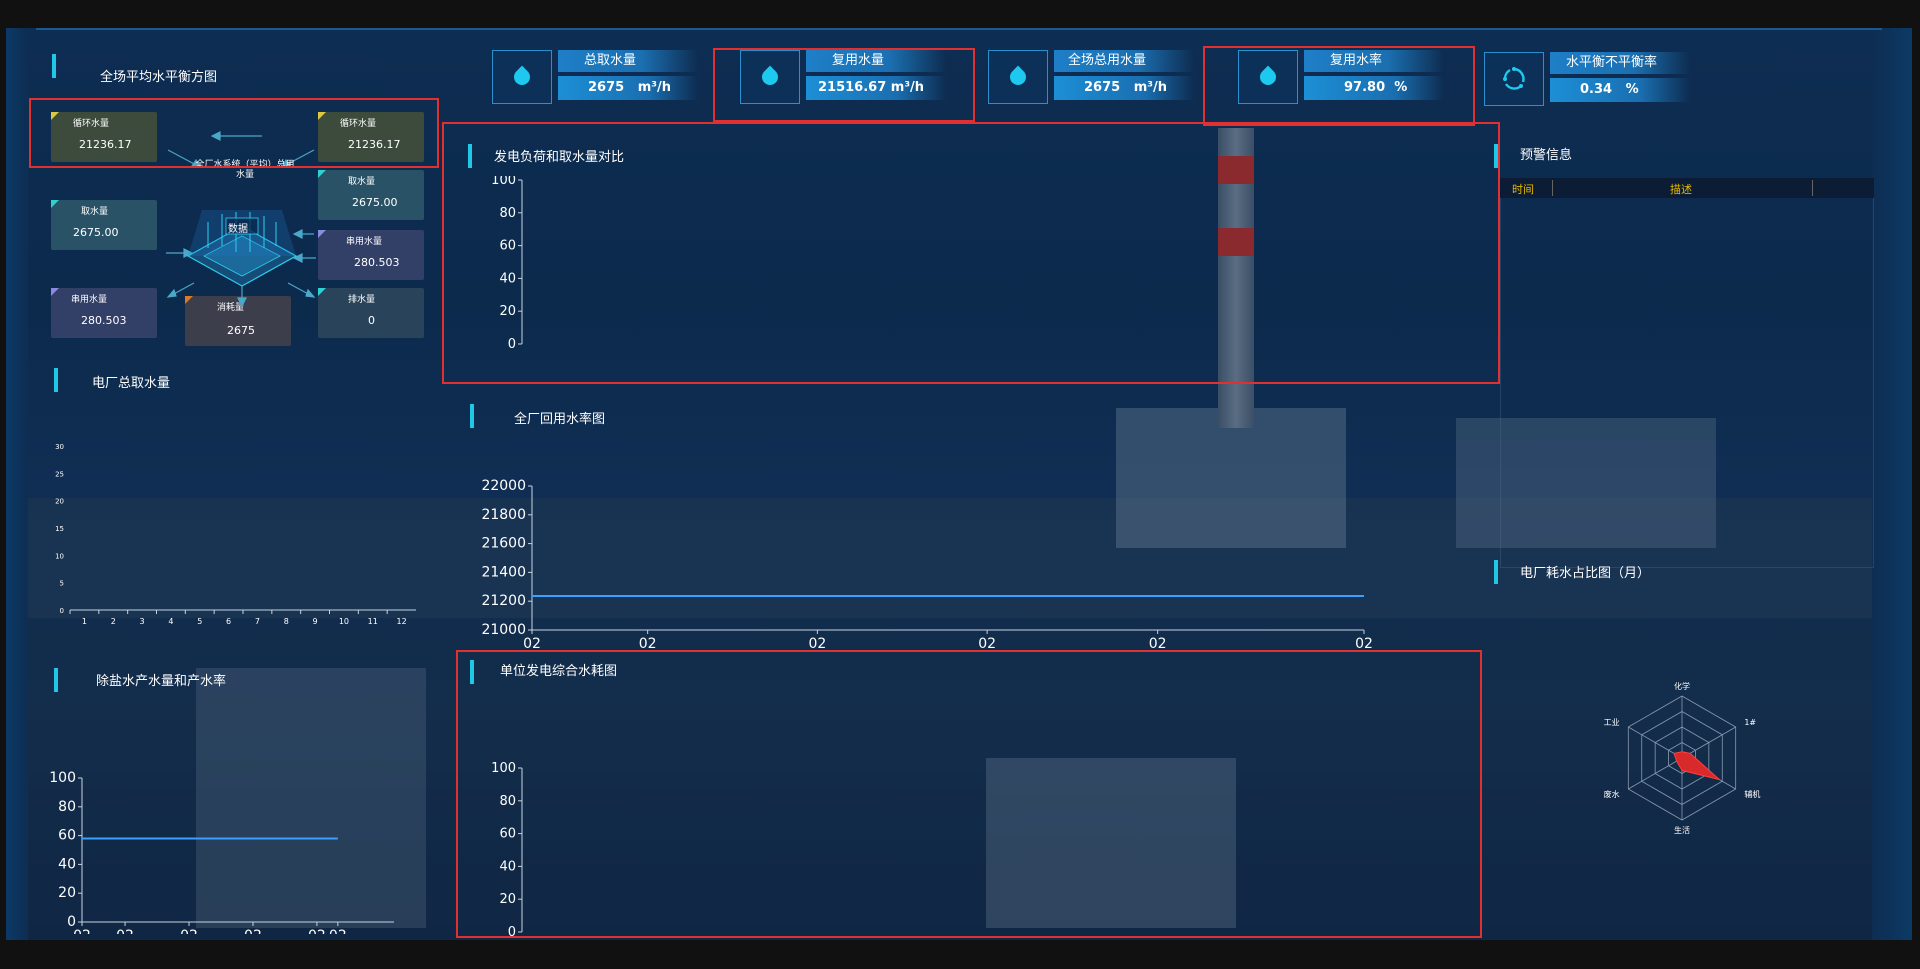 This screenshot has width=1920, height=969. What do you see at coordinates (401, 621) in the screenshot?
I see `x-tick-label: 12` at bounding box center [401, 621].